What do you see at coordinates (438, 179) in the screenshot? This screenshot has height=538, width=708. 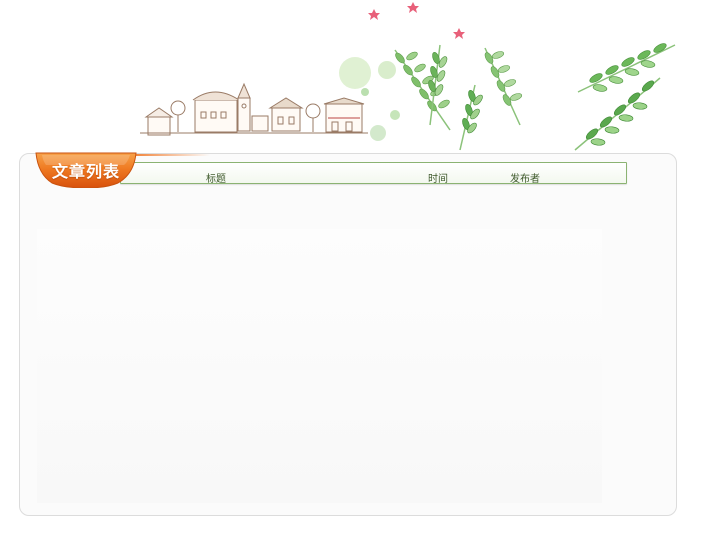 I see `column-header-time: 时间` at bounding box center [438, 179].